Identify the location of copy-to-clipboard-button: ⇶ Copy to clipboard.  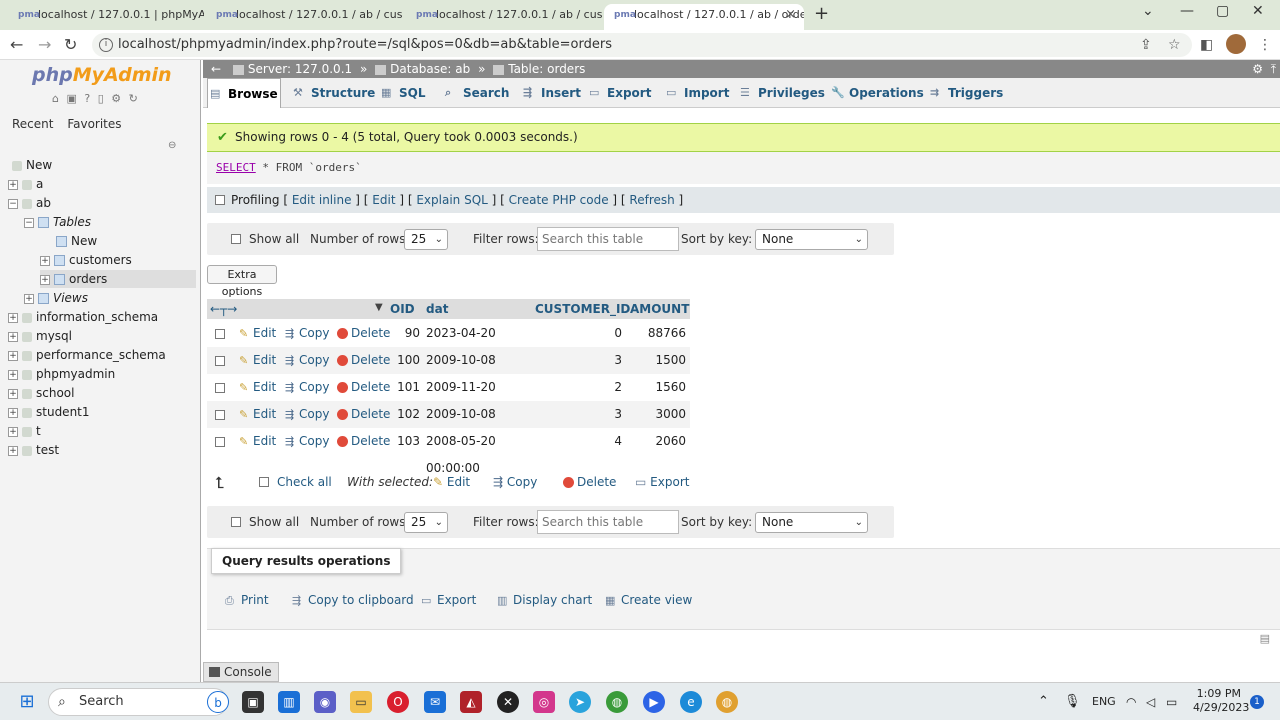
(353, 600).